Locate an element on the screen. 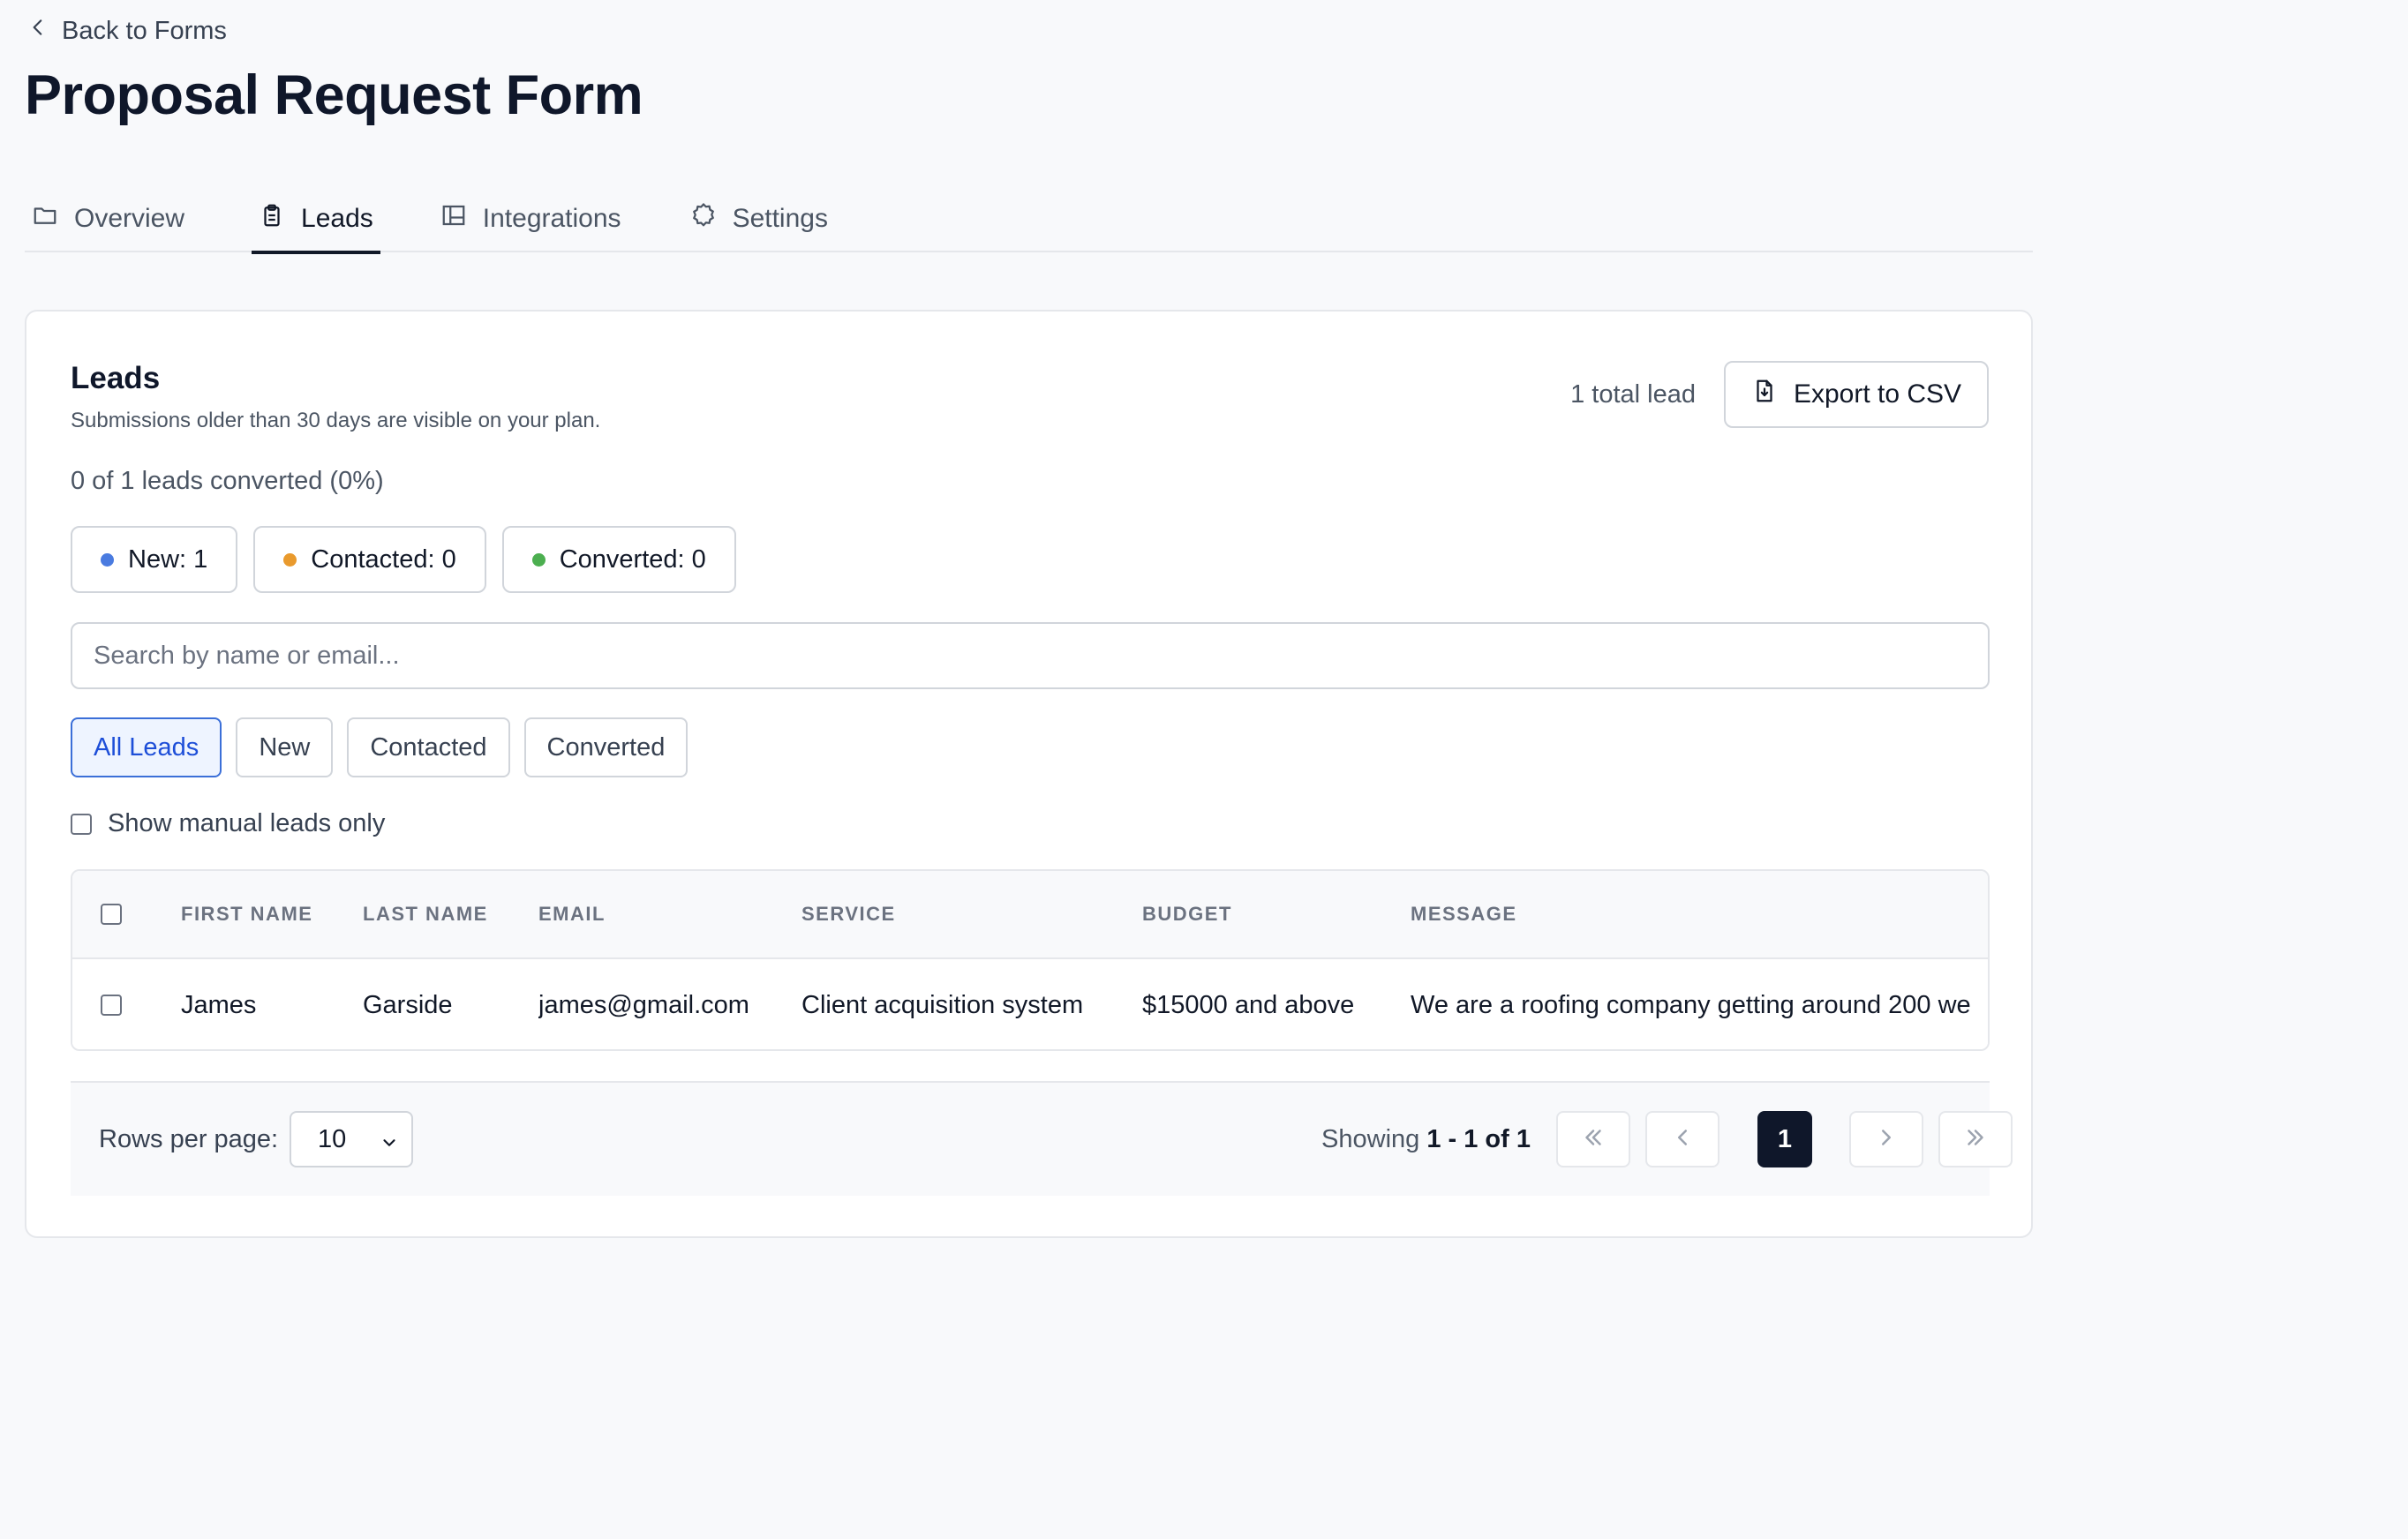 The height and width of the screenshot is (1539, 2408). pagination-bar: Rows per page: 10 Showing 1 - 1 of 1 1 is located at coordinates (1042, 1138).